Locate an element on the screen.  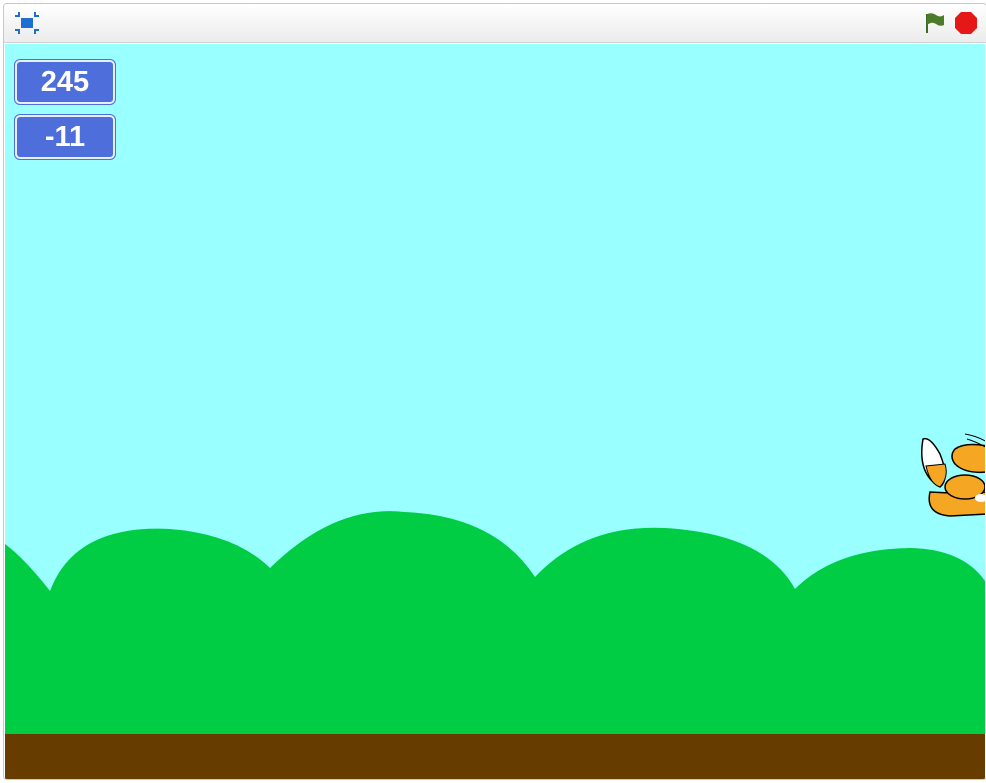
green-flag-icon is located at coordinates (934, 23).